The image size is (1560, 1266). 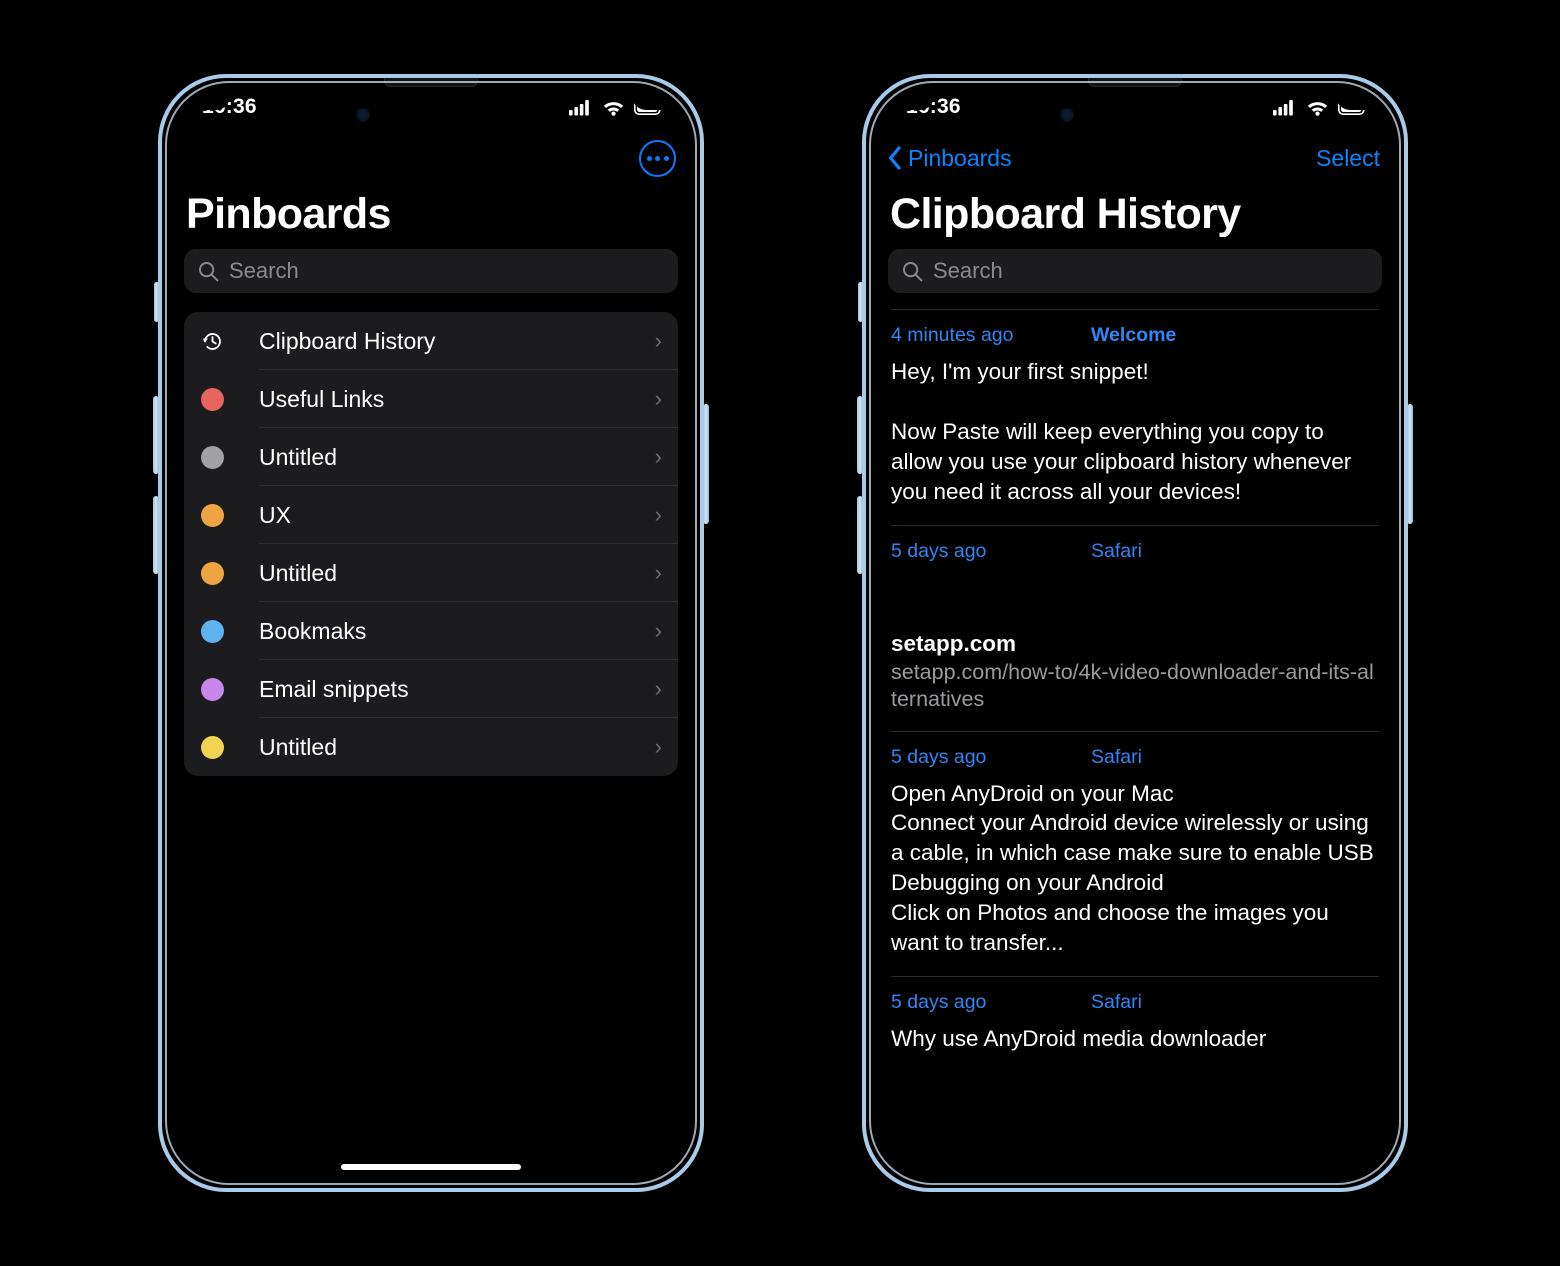 I want to click on power-button-right, so click(x=1410, y=464).